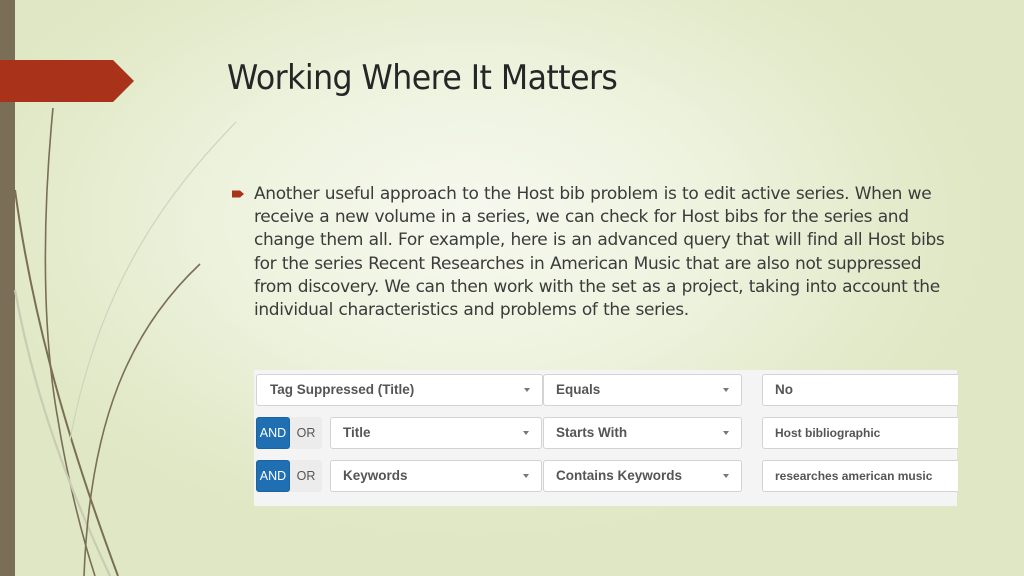 The image size is (1024, 576). I want to click on value-input: researches american music, so click(860, 476).